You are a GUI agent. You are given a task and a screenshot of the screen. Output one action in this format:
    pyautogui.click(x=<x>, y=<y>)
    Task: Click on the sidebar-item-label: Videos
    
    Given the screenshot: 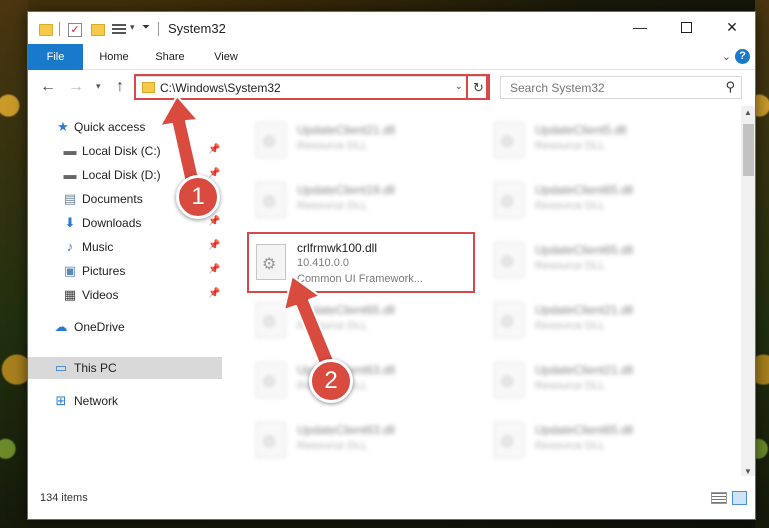 What is the action you would take?
    pyautogui.click(x=100, y=295)
    